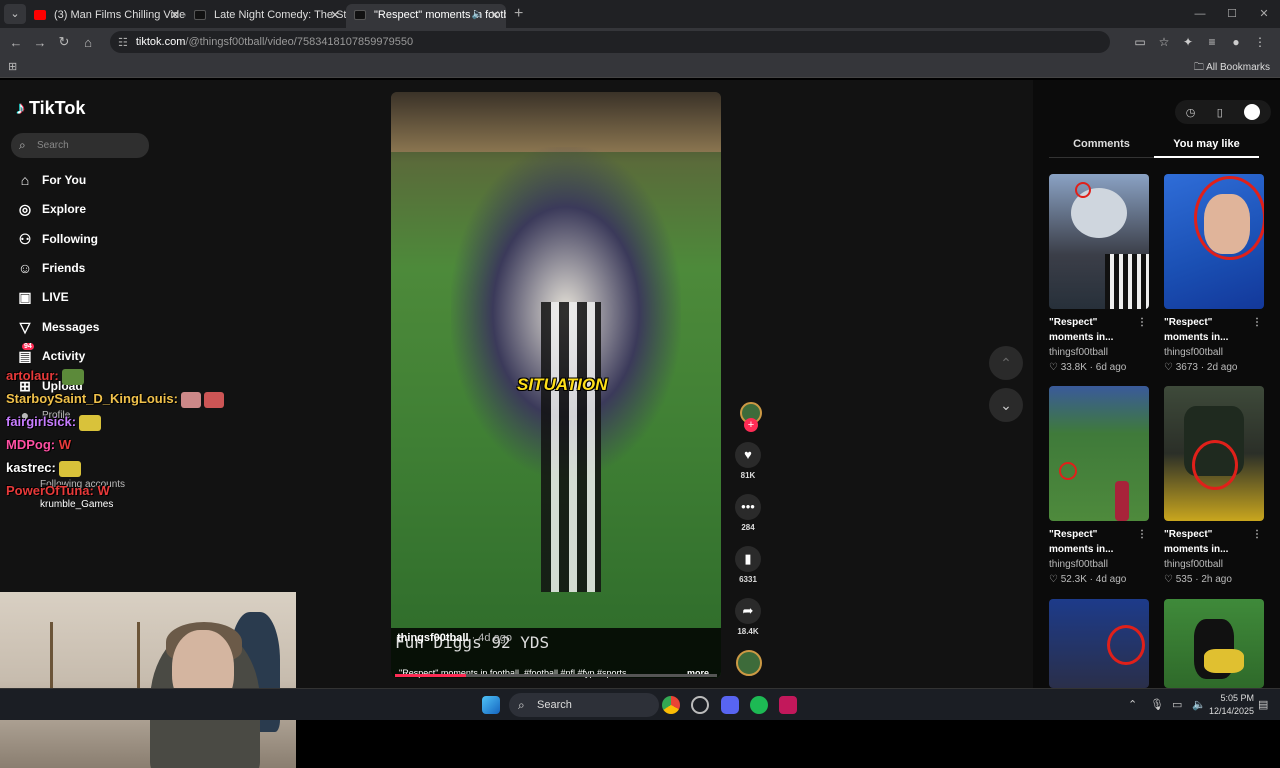 The image size is (1280, 768). I want to click on menu-icon: ⋮, so click(1260, 42).